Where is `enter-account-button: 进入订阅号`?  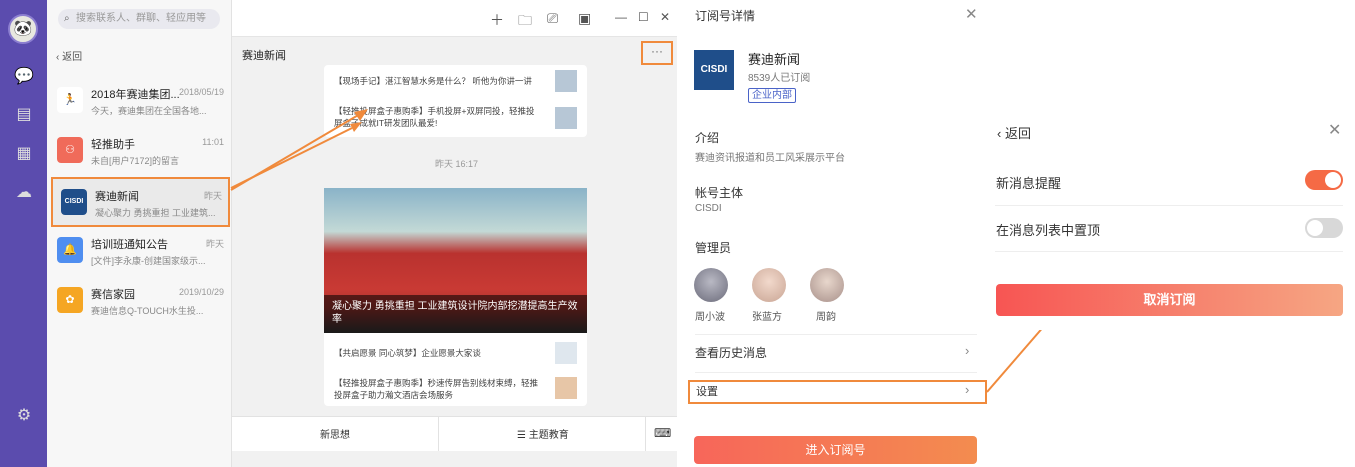 enter-account-button: 进入订阅号 is located at coordinates (835, 450).